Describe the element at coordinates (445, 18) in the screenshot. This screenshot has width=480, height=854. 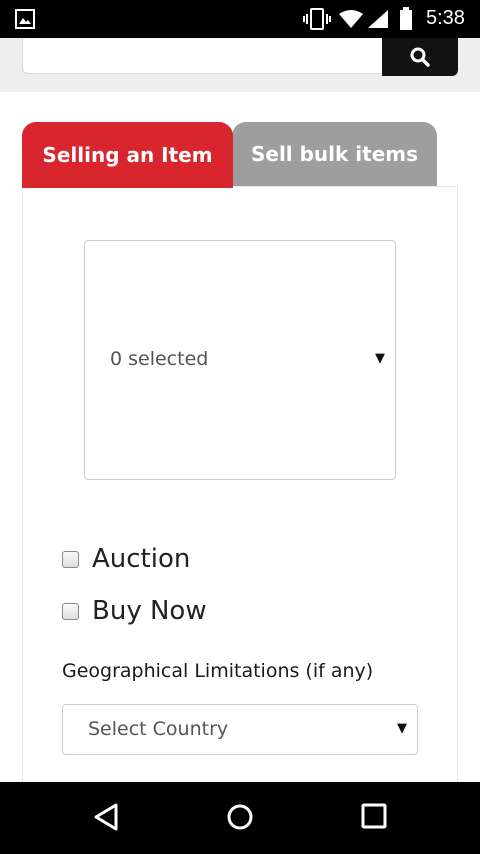
I see `clock: 5:38` at that location.